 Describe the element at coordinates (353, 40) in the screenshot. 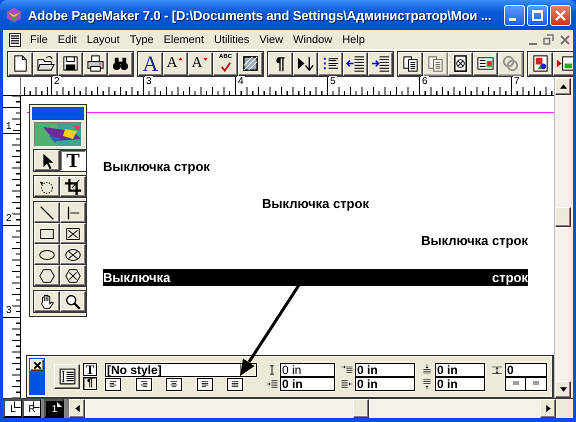

I see `menu-item: Help` at that location.